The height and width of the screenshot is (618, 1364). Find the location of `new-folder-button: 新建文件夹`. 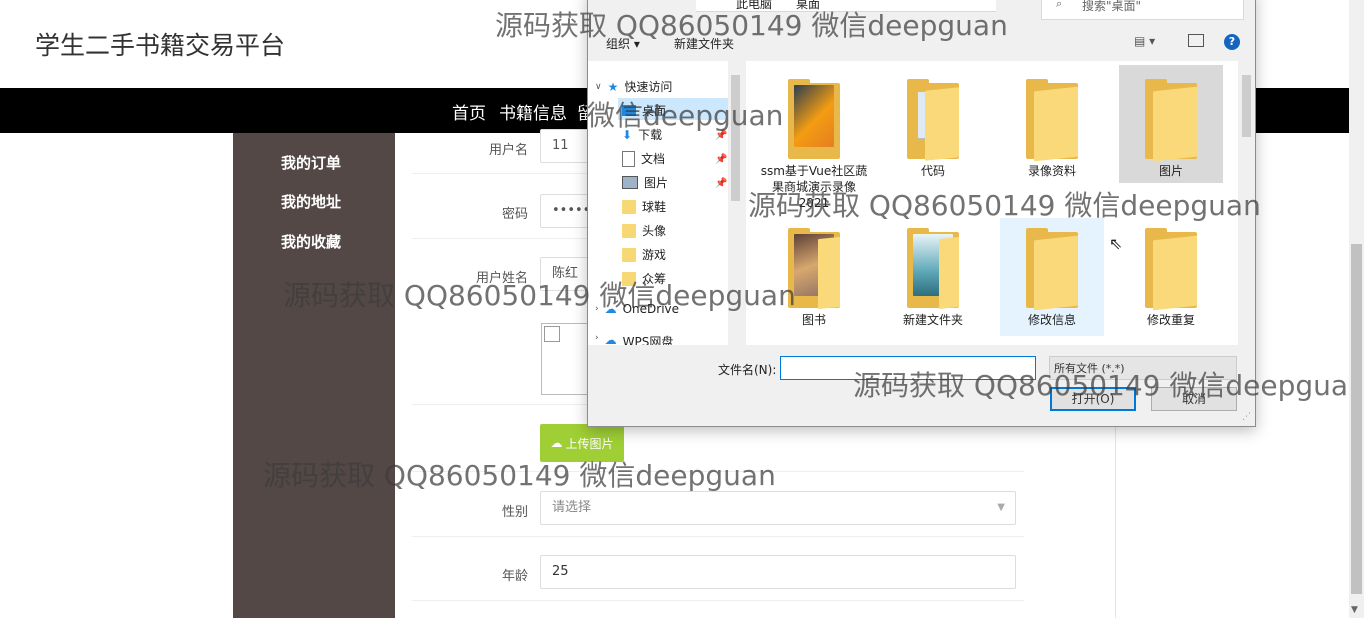

new-folder-button: 新建文件夹 is located at coordinates (704, 43).